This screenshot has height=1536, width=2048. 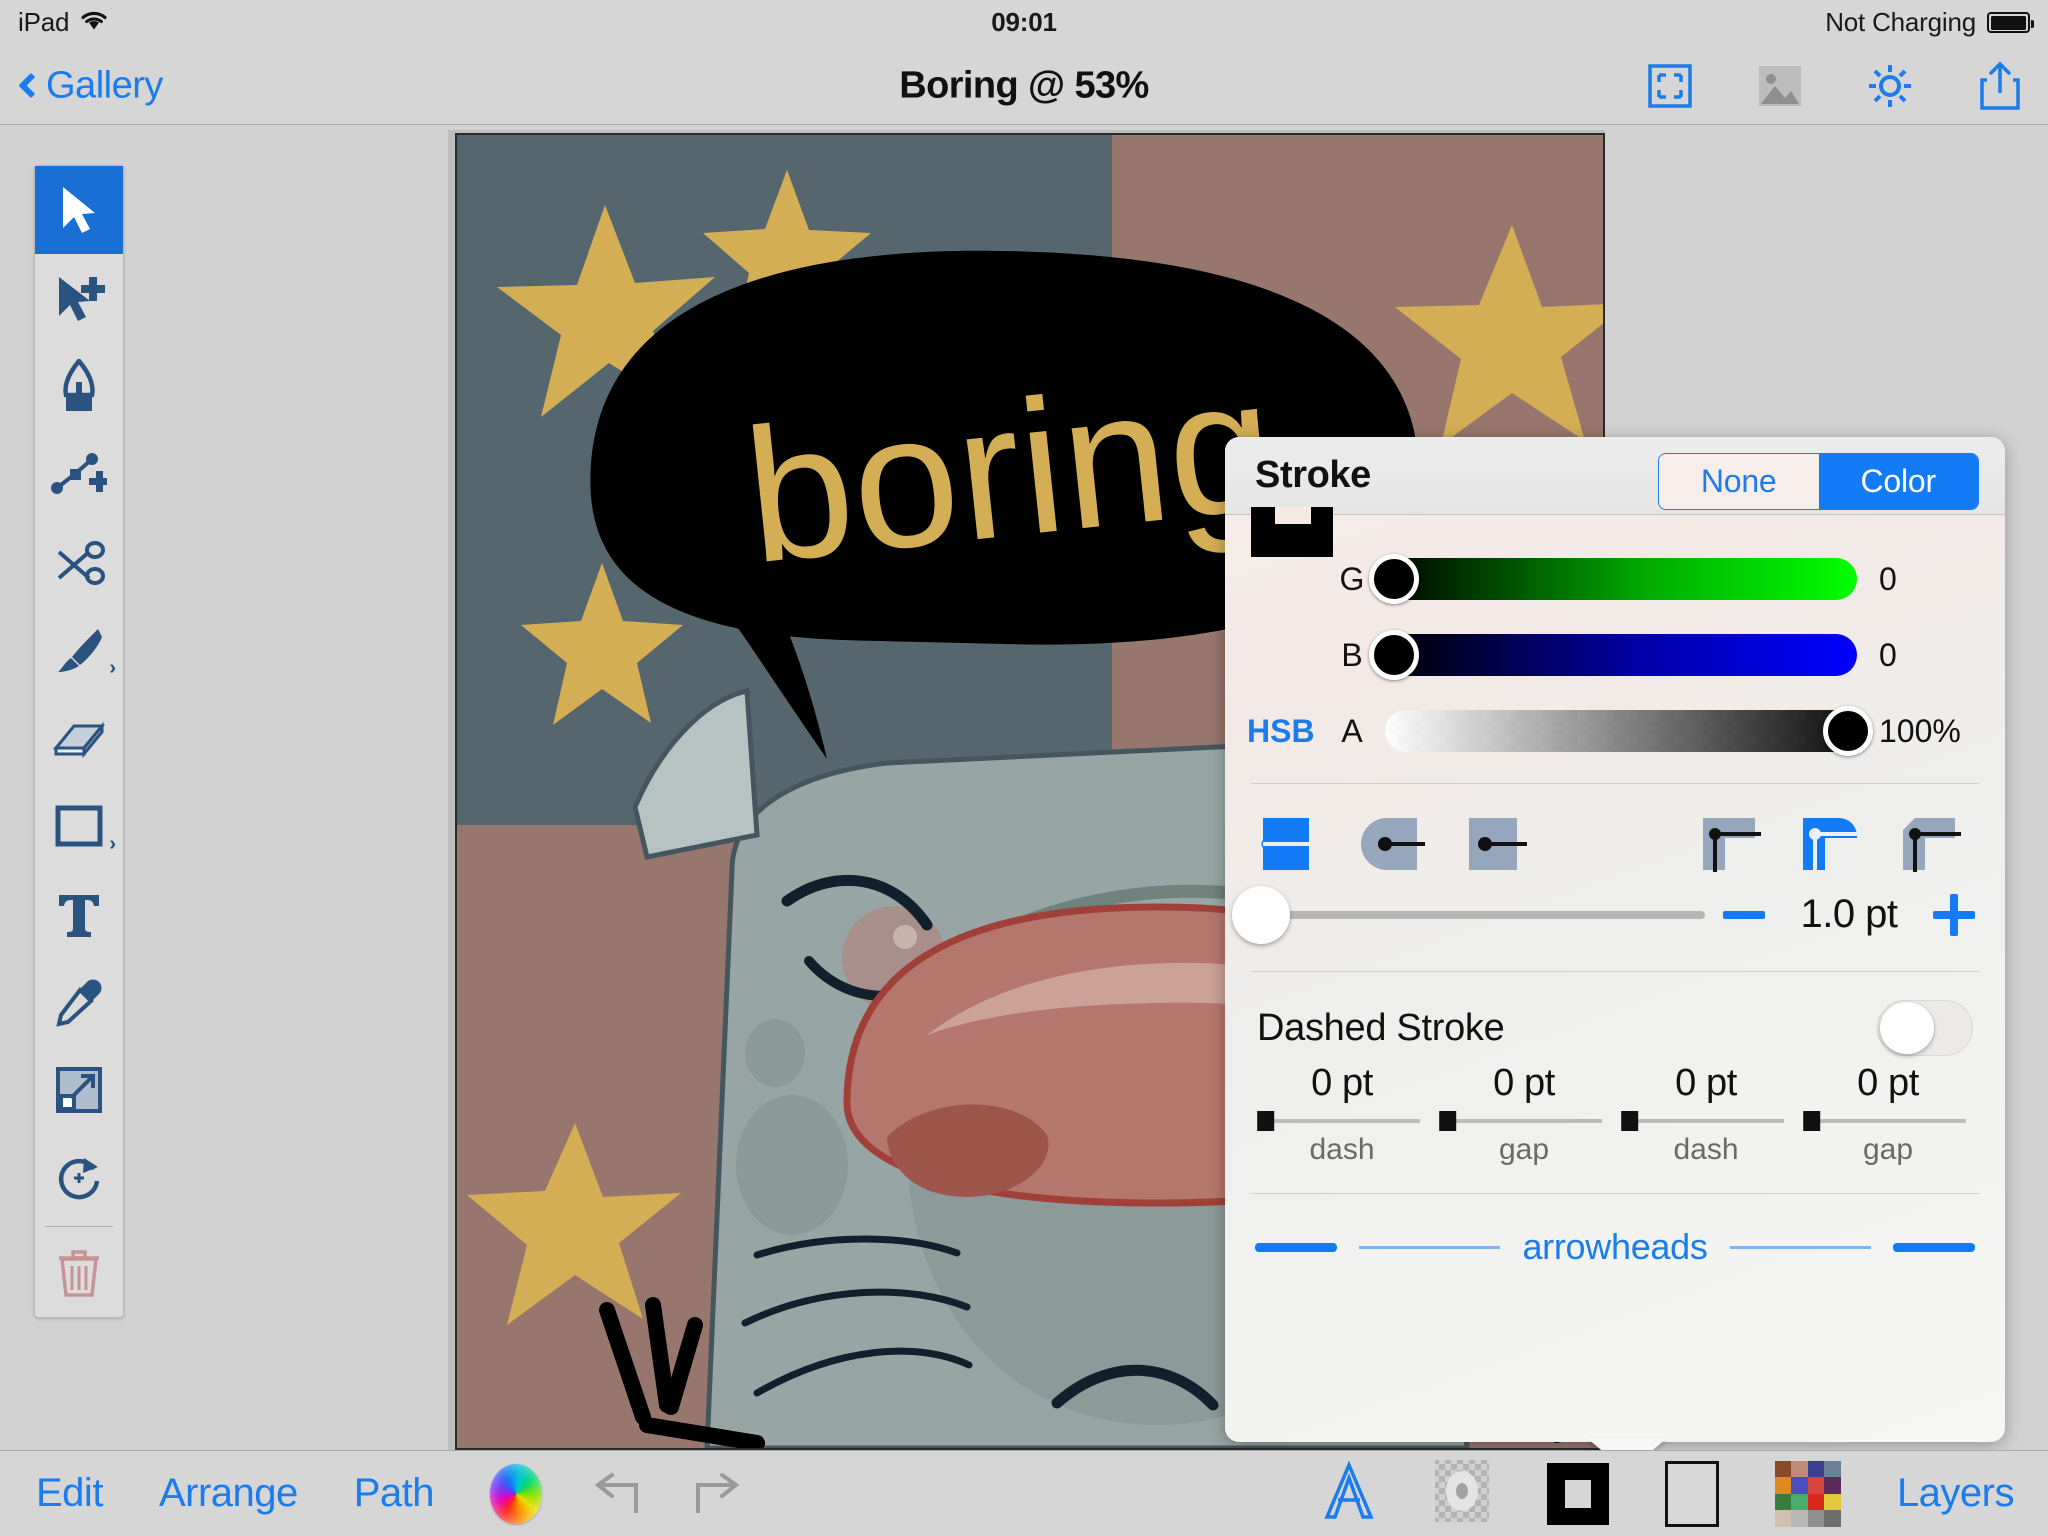 What do you see at coordinates (1342, 1083) in the screenshot?
I see `dash-value-1: 0 pt` at bounding box center [1342, 1083].